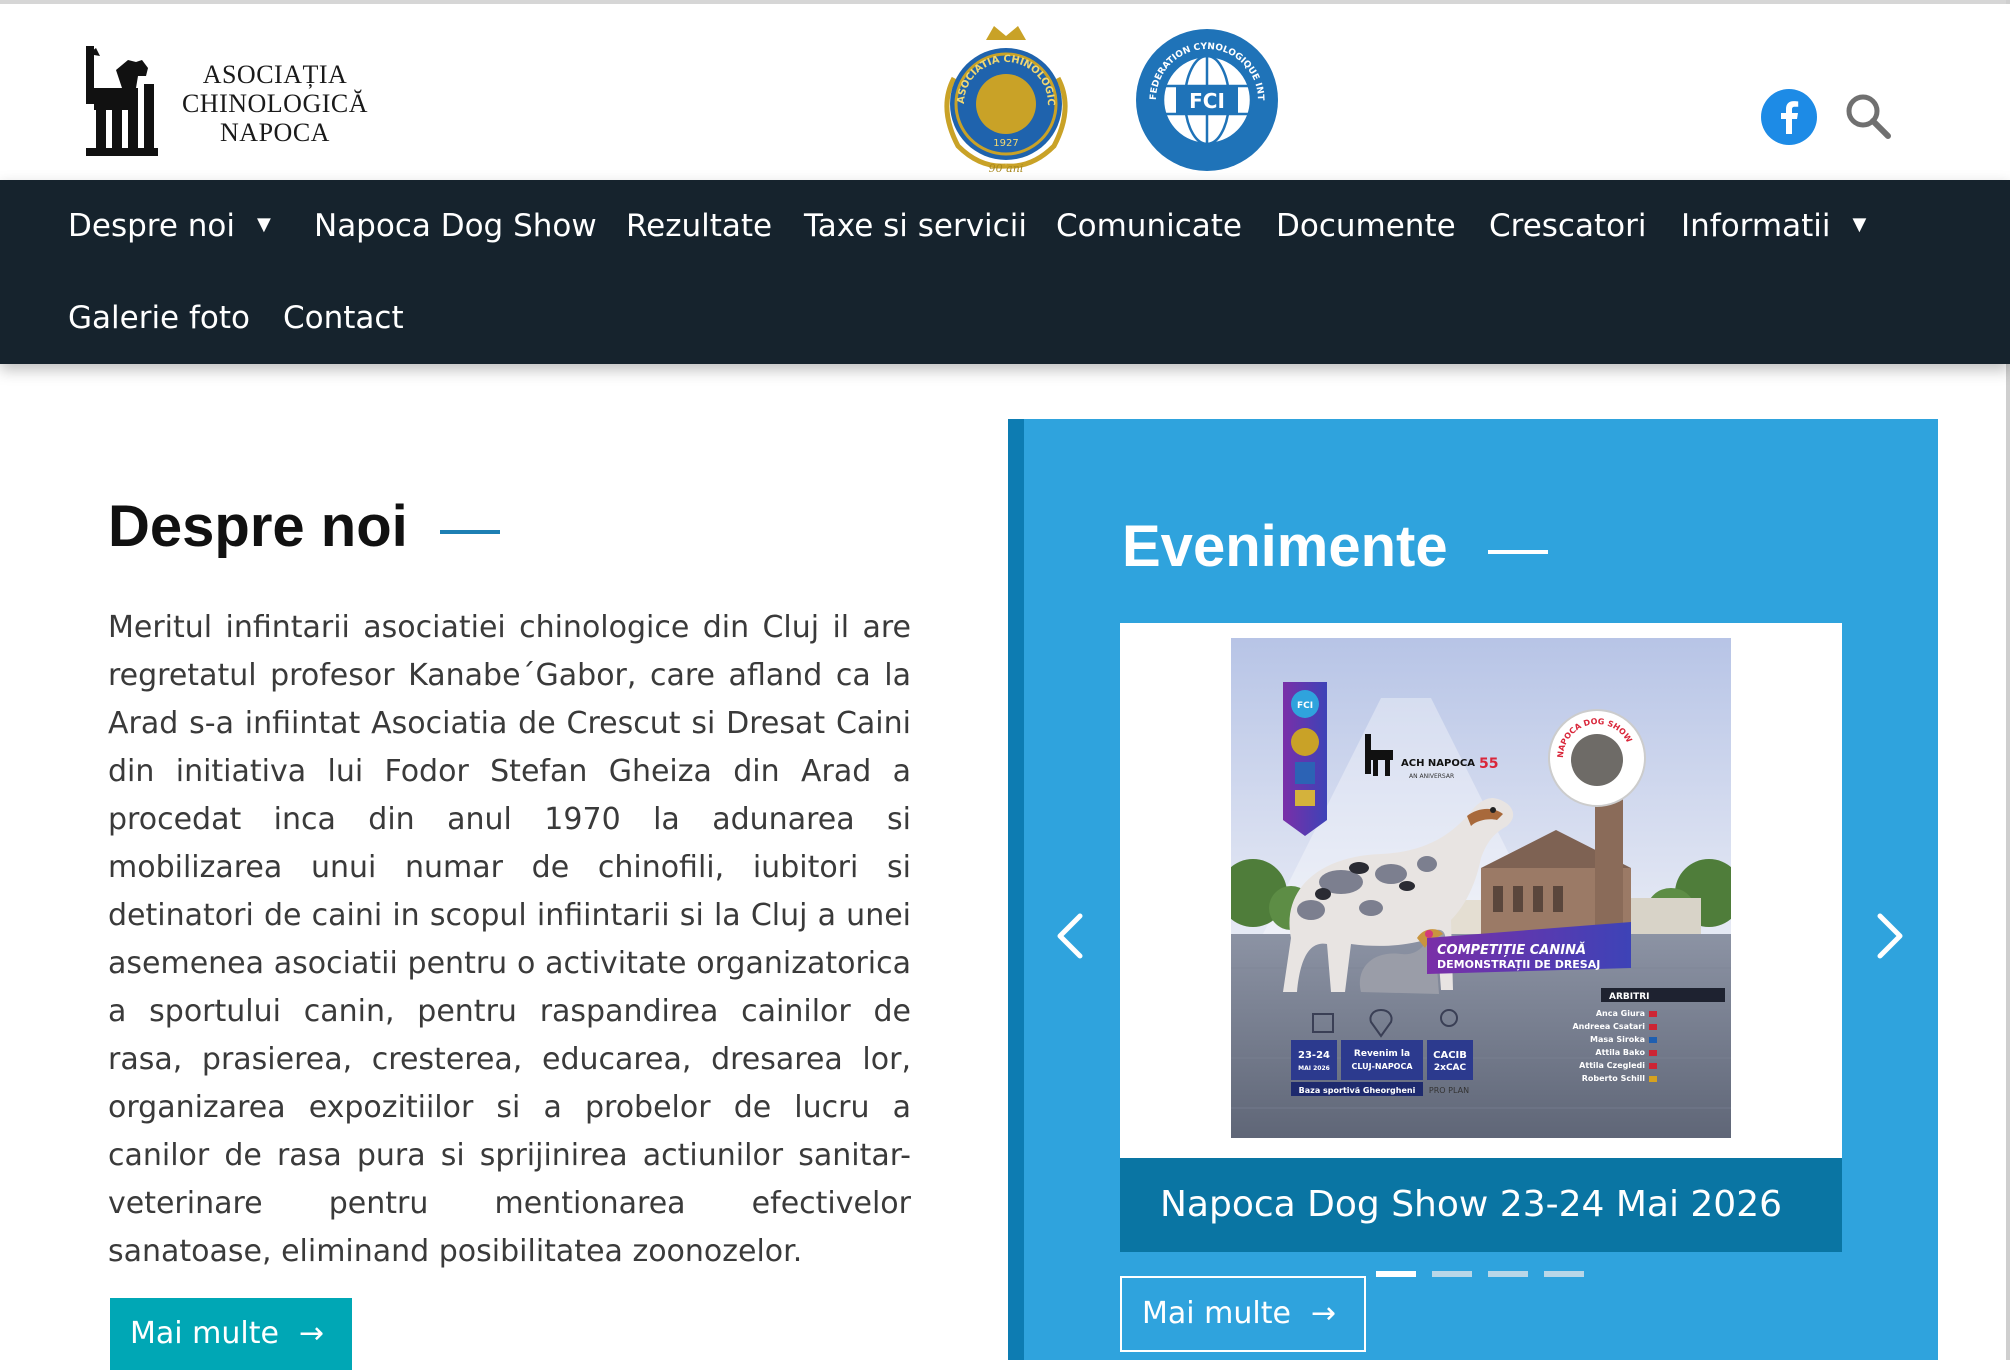 The image size is (2010, 1370). What do you see at coordinates (275, 74) in the screenshot?
I see `logo-line-1: ASOCIAȚIA` at bounding box center [275, 74].